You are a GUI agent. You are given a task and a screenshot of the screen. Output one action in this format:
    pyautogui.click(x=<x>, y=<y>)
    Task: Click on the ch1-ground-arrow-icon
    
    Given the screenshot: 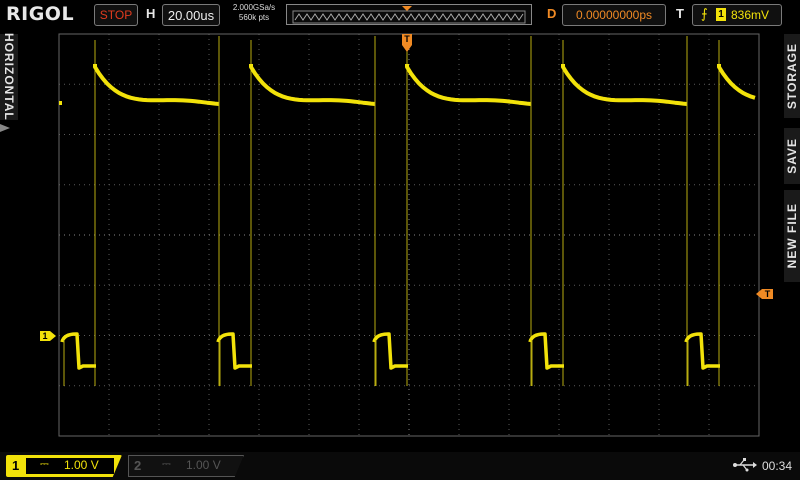 What is the action you would take?
    pyautogui.click(x=53, y=336)
    